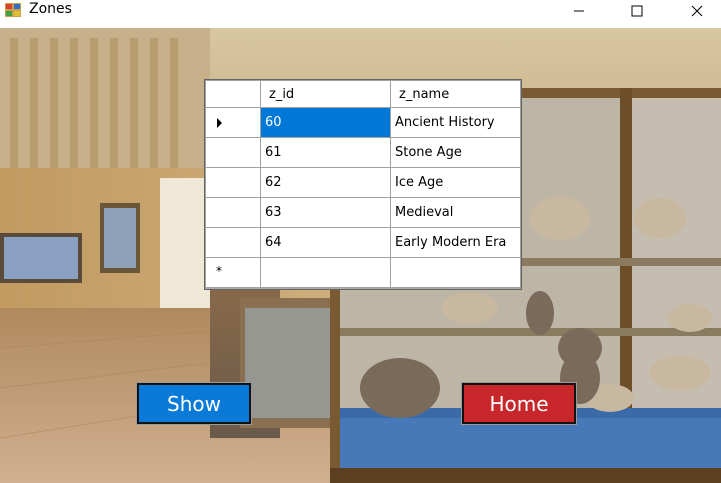  What do you see at coordinates (325, 212) in the screenshot?
I see `cell-z-id: 63` at bounding box center [325, 212].